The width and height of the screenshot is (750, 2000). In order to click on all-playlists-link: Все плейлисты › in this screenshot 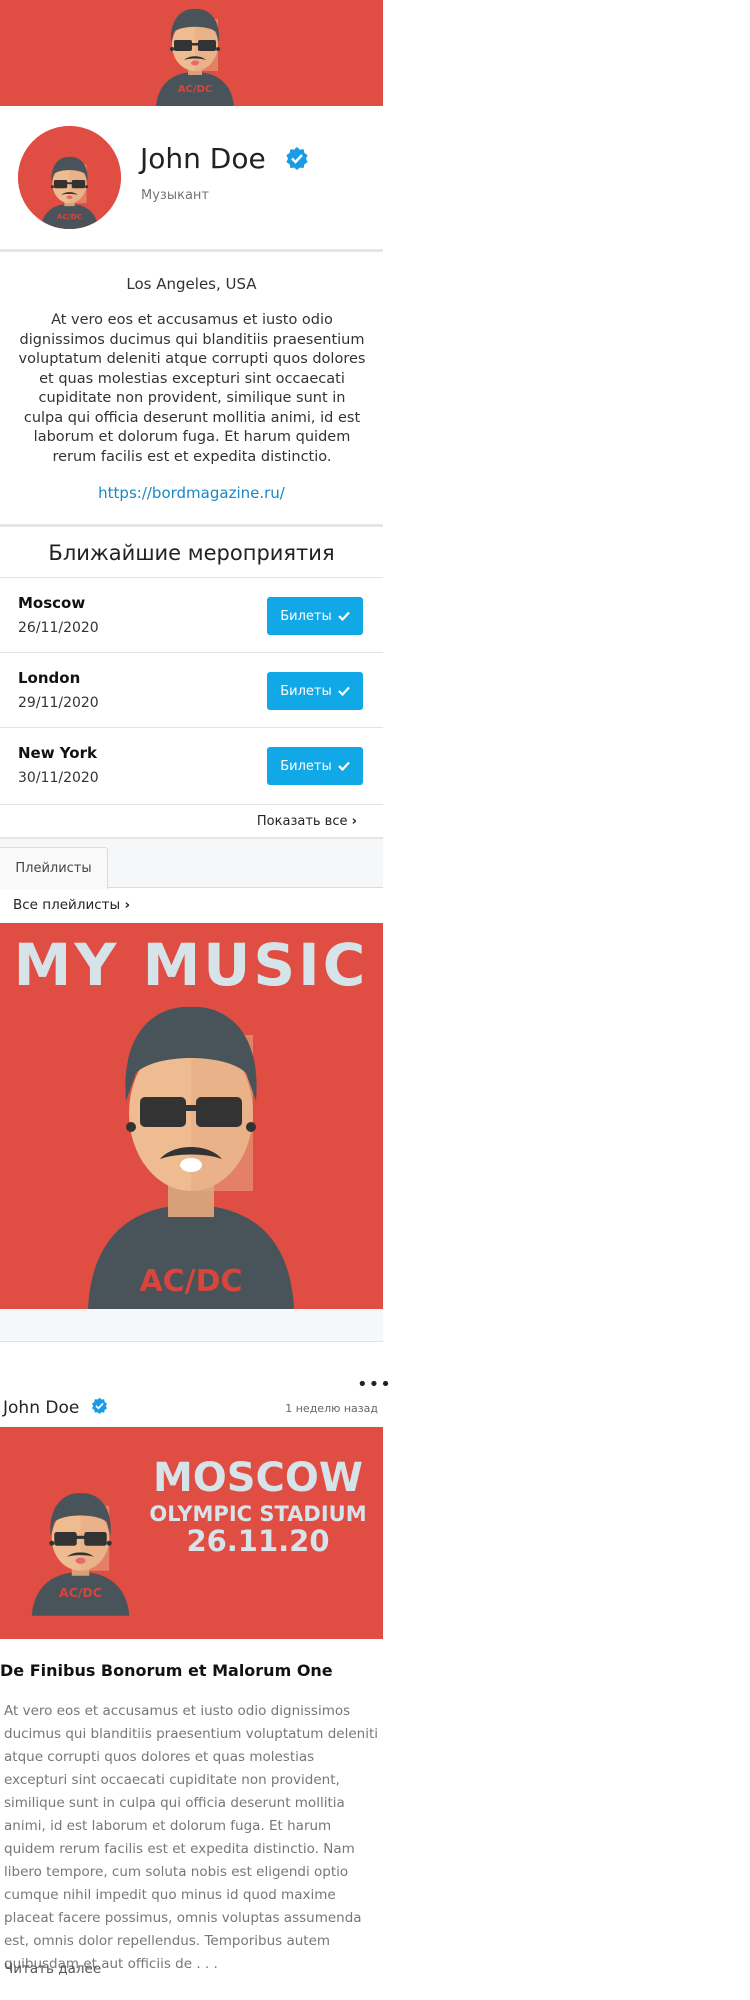, I will do `click(71, 905)`.